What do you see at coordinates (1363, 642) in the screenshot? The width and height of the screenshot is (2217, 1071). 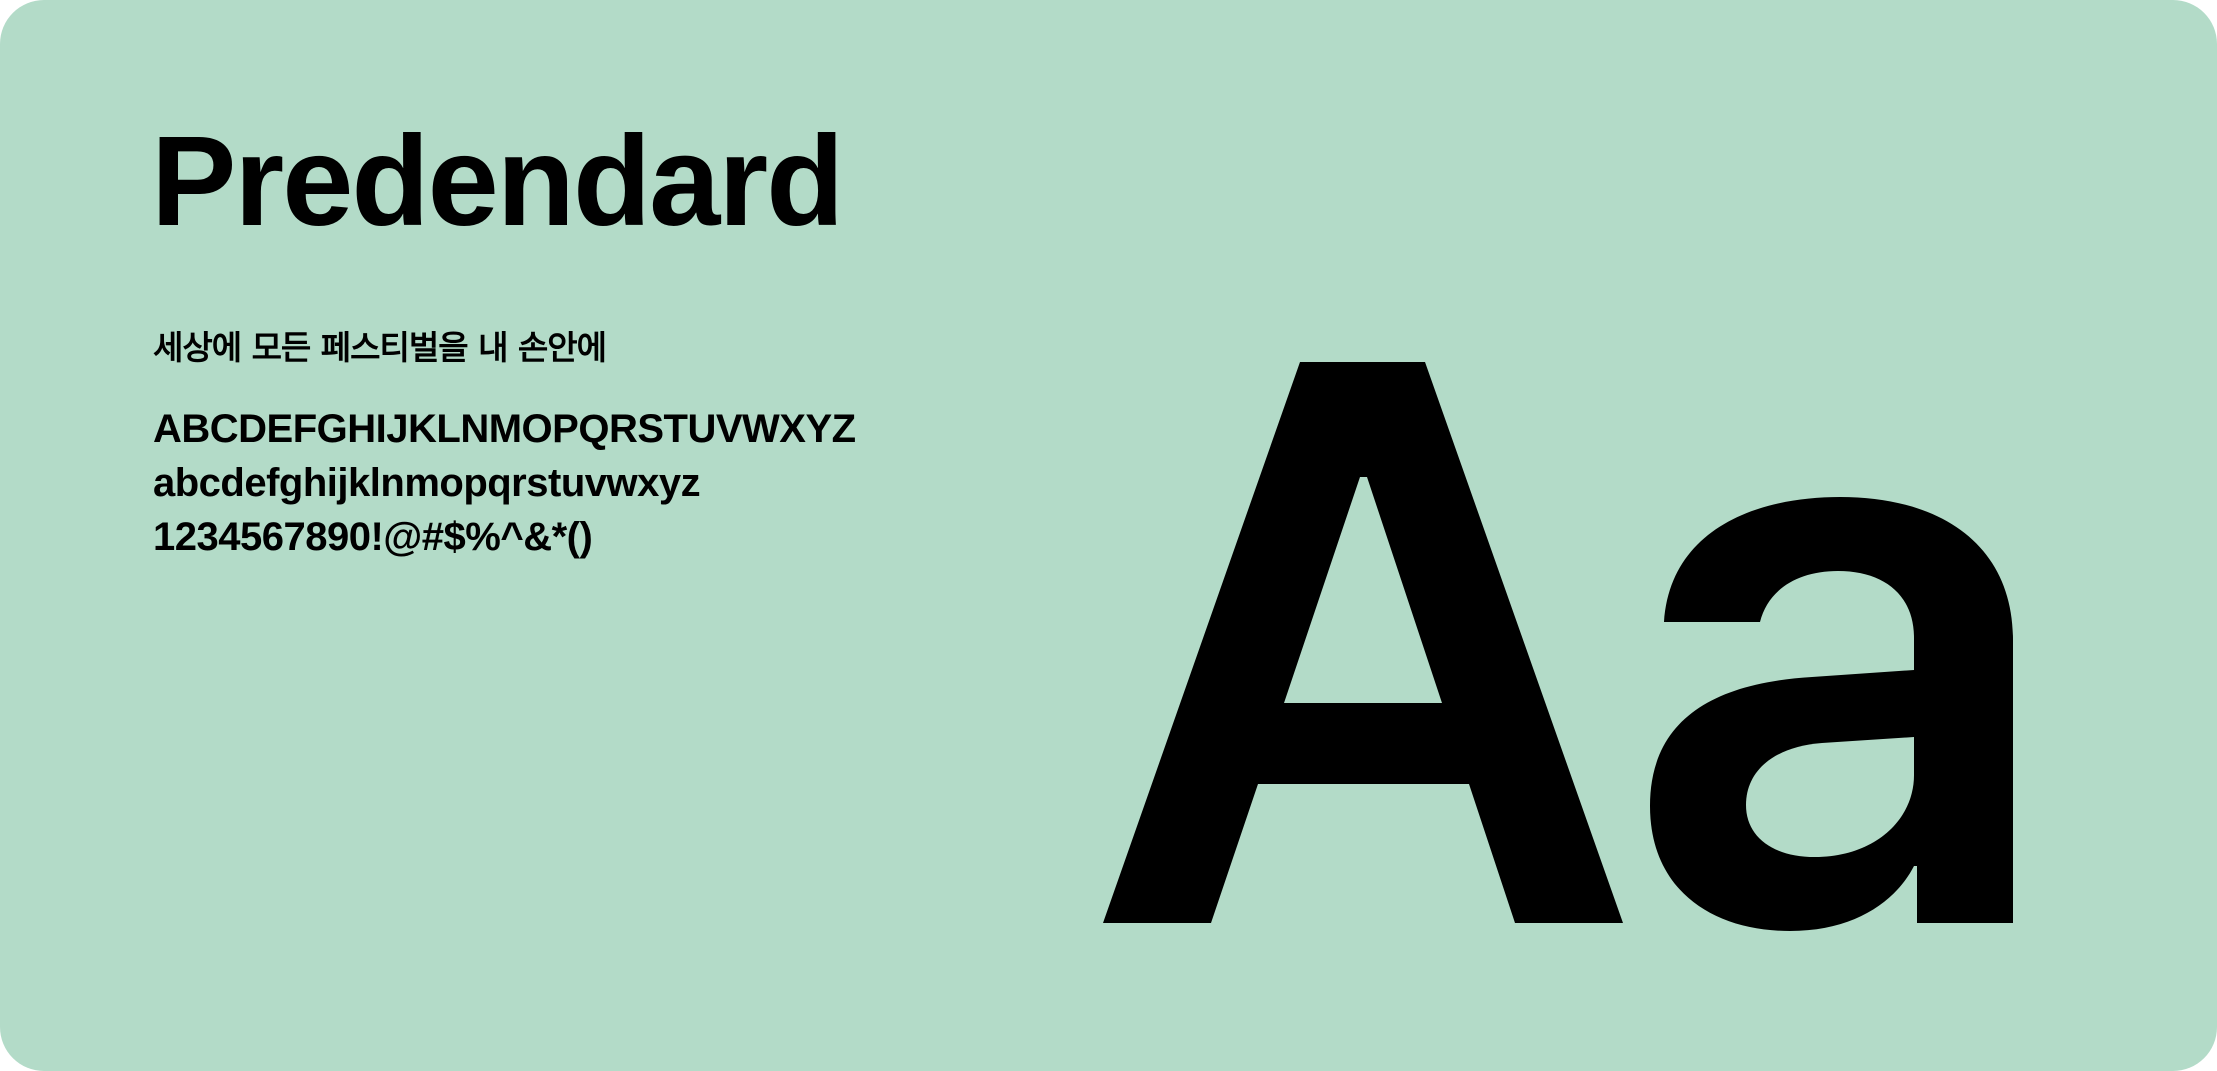 I see `glyph-capital-a` at bounding box center [1363, 642].